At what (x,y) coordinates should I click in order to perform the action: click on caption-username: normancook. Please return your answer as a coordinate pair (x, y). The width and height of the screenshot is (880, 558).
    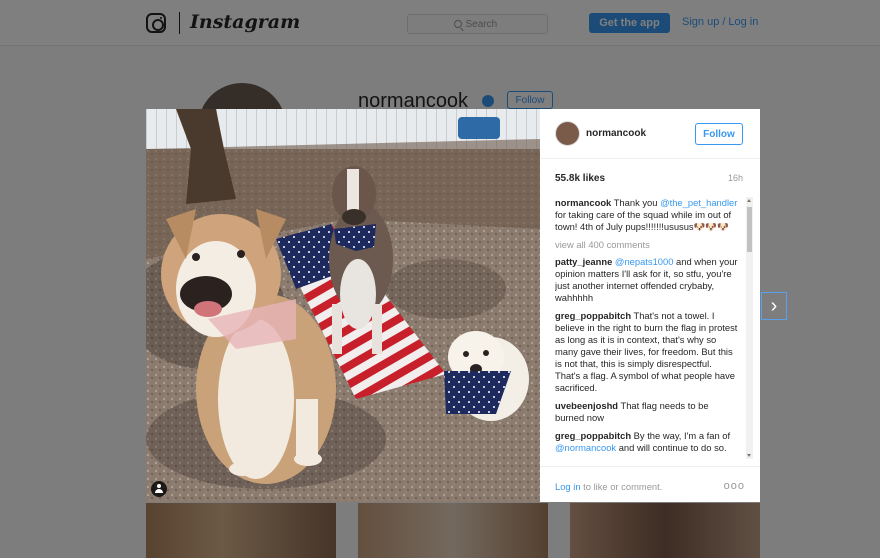
    Looking at the image, I should click on (583, 202).